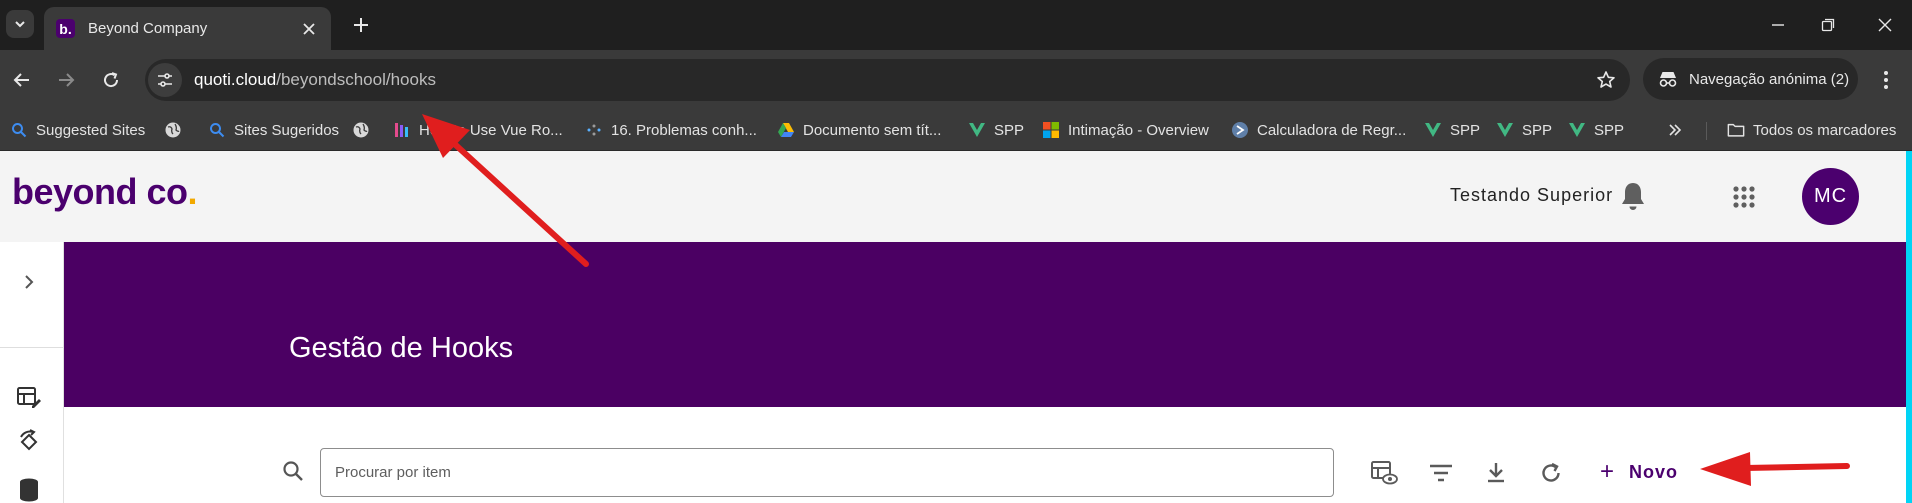  What do you see at coordinates (1828, 25) in the screenshot?
I see `window-restore-button` at bounding box center [1828, 25].